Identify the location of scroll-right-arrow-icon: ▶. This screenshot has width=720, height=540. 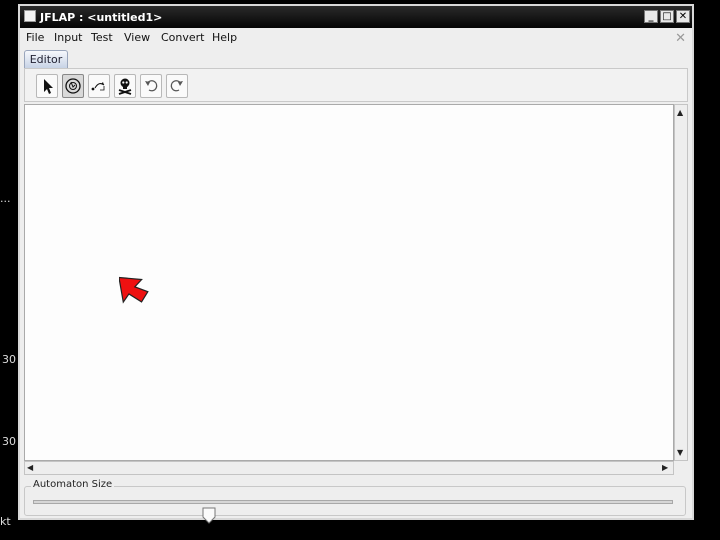
(665, 468).